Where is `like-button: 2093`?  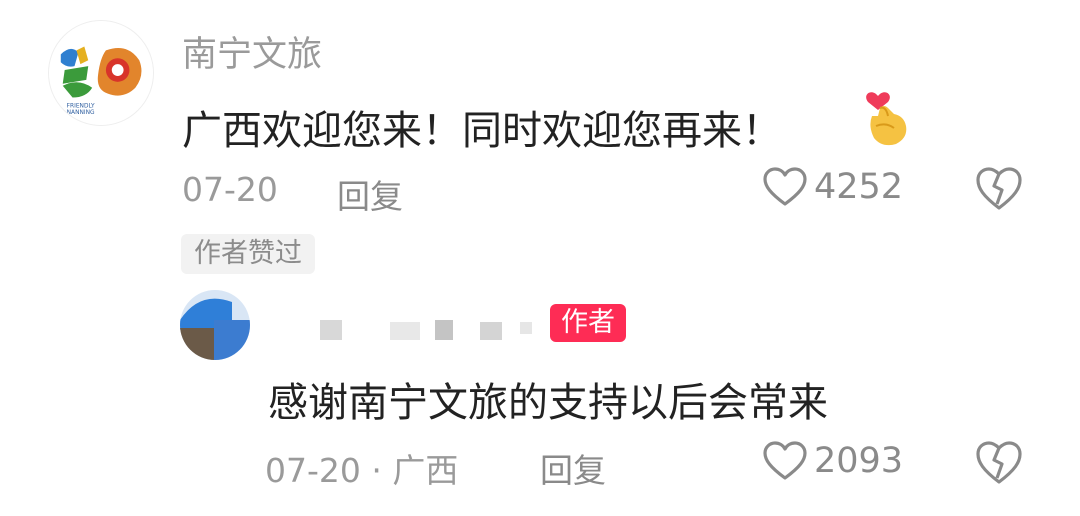
like-button: 2093 is located at coordinates (832, 461).